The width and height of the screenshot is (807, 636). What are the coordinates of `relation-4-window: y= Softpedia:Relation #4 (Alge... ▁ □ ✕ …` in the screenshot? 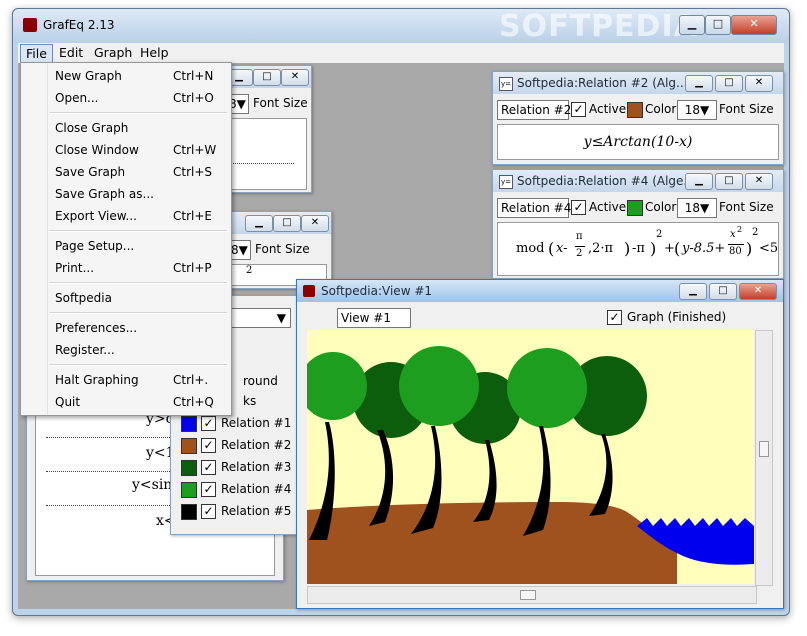 It's located at (638, 224).